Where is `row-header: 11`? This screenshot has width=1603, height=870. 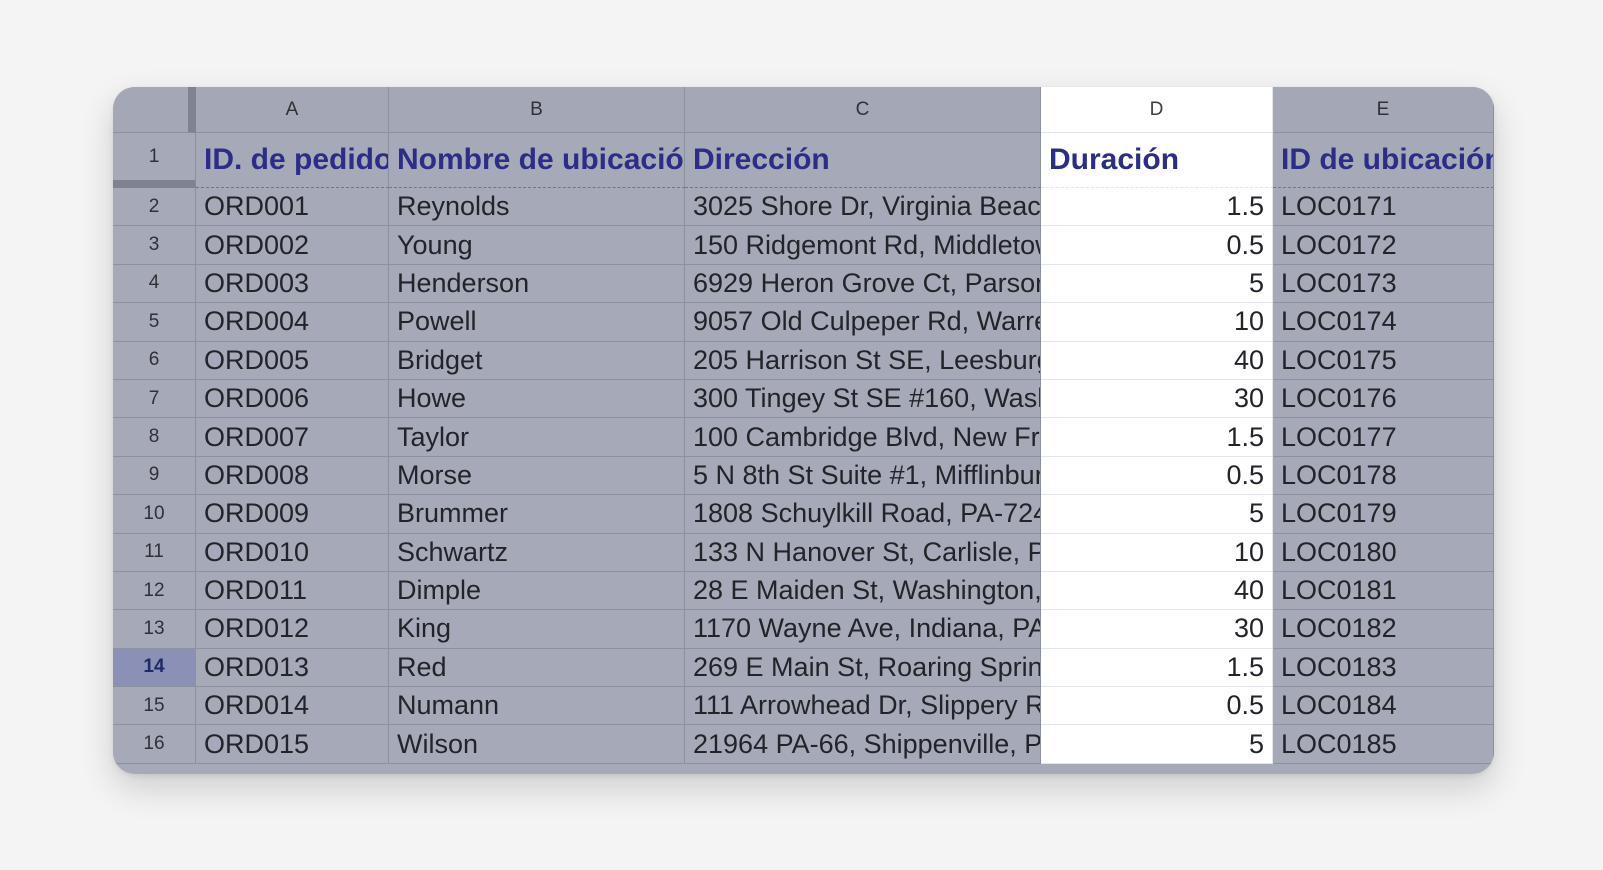 row-header: 11 is located at coordinates (154, 552).